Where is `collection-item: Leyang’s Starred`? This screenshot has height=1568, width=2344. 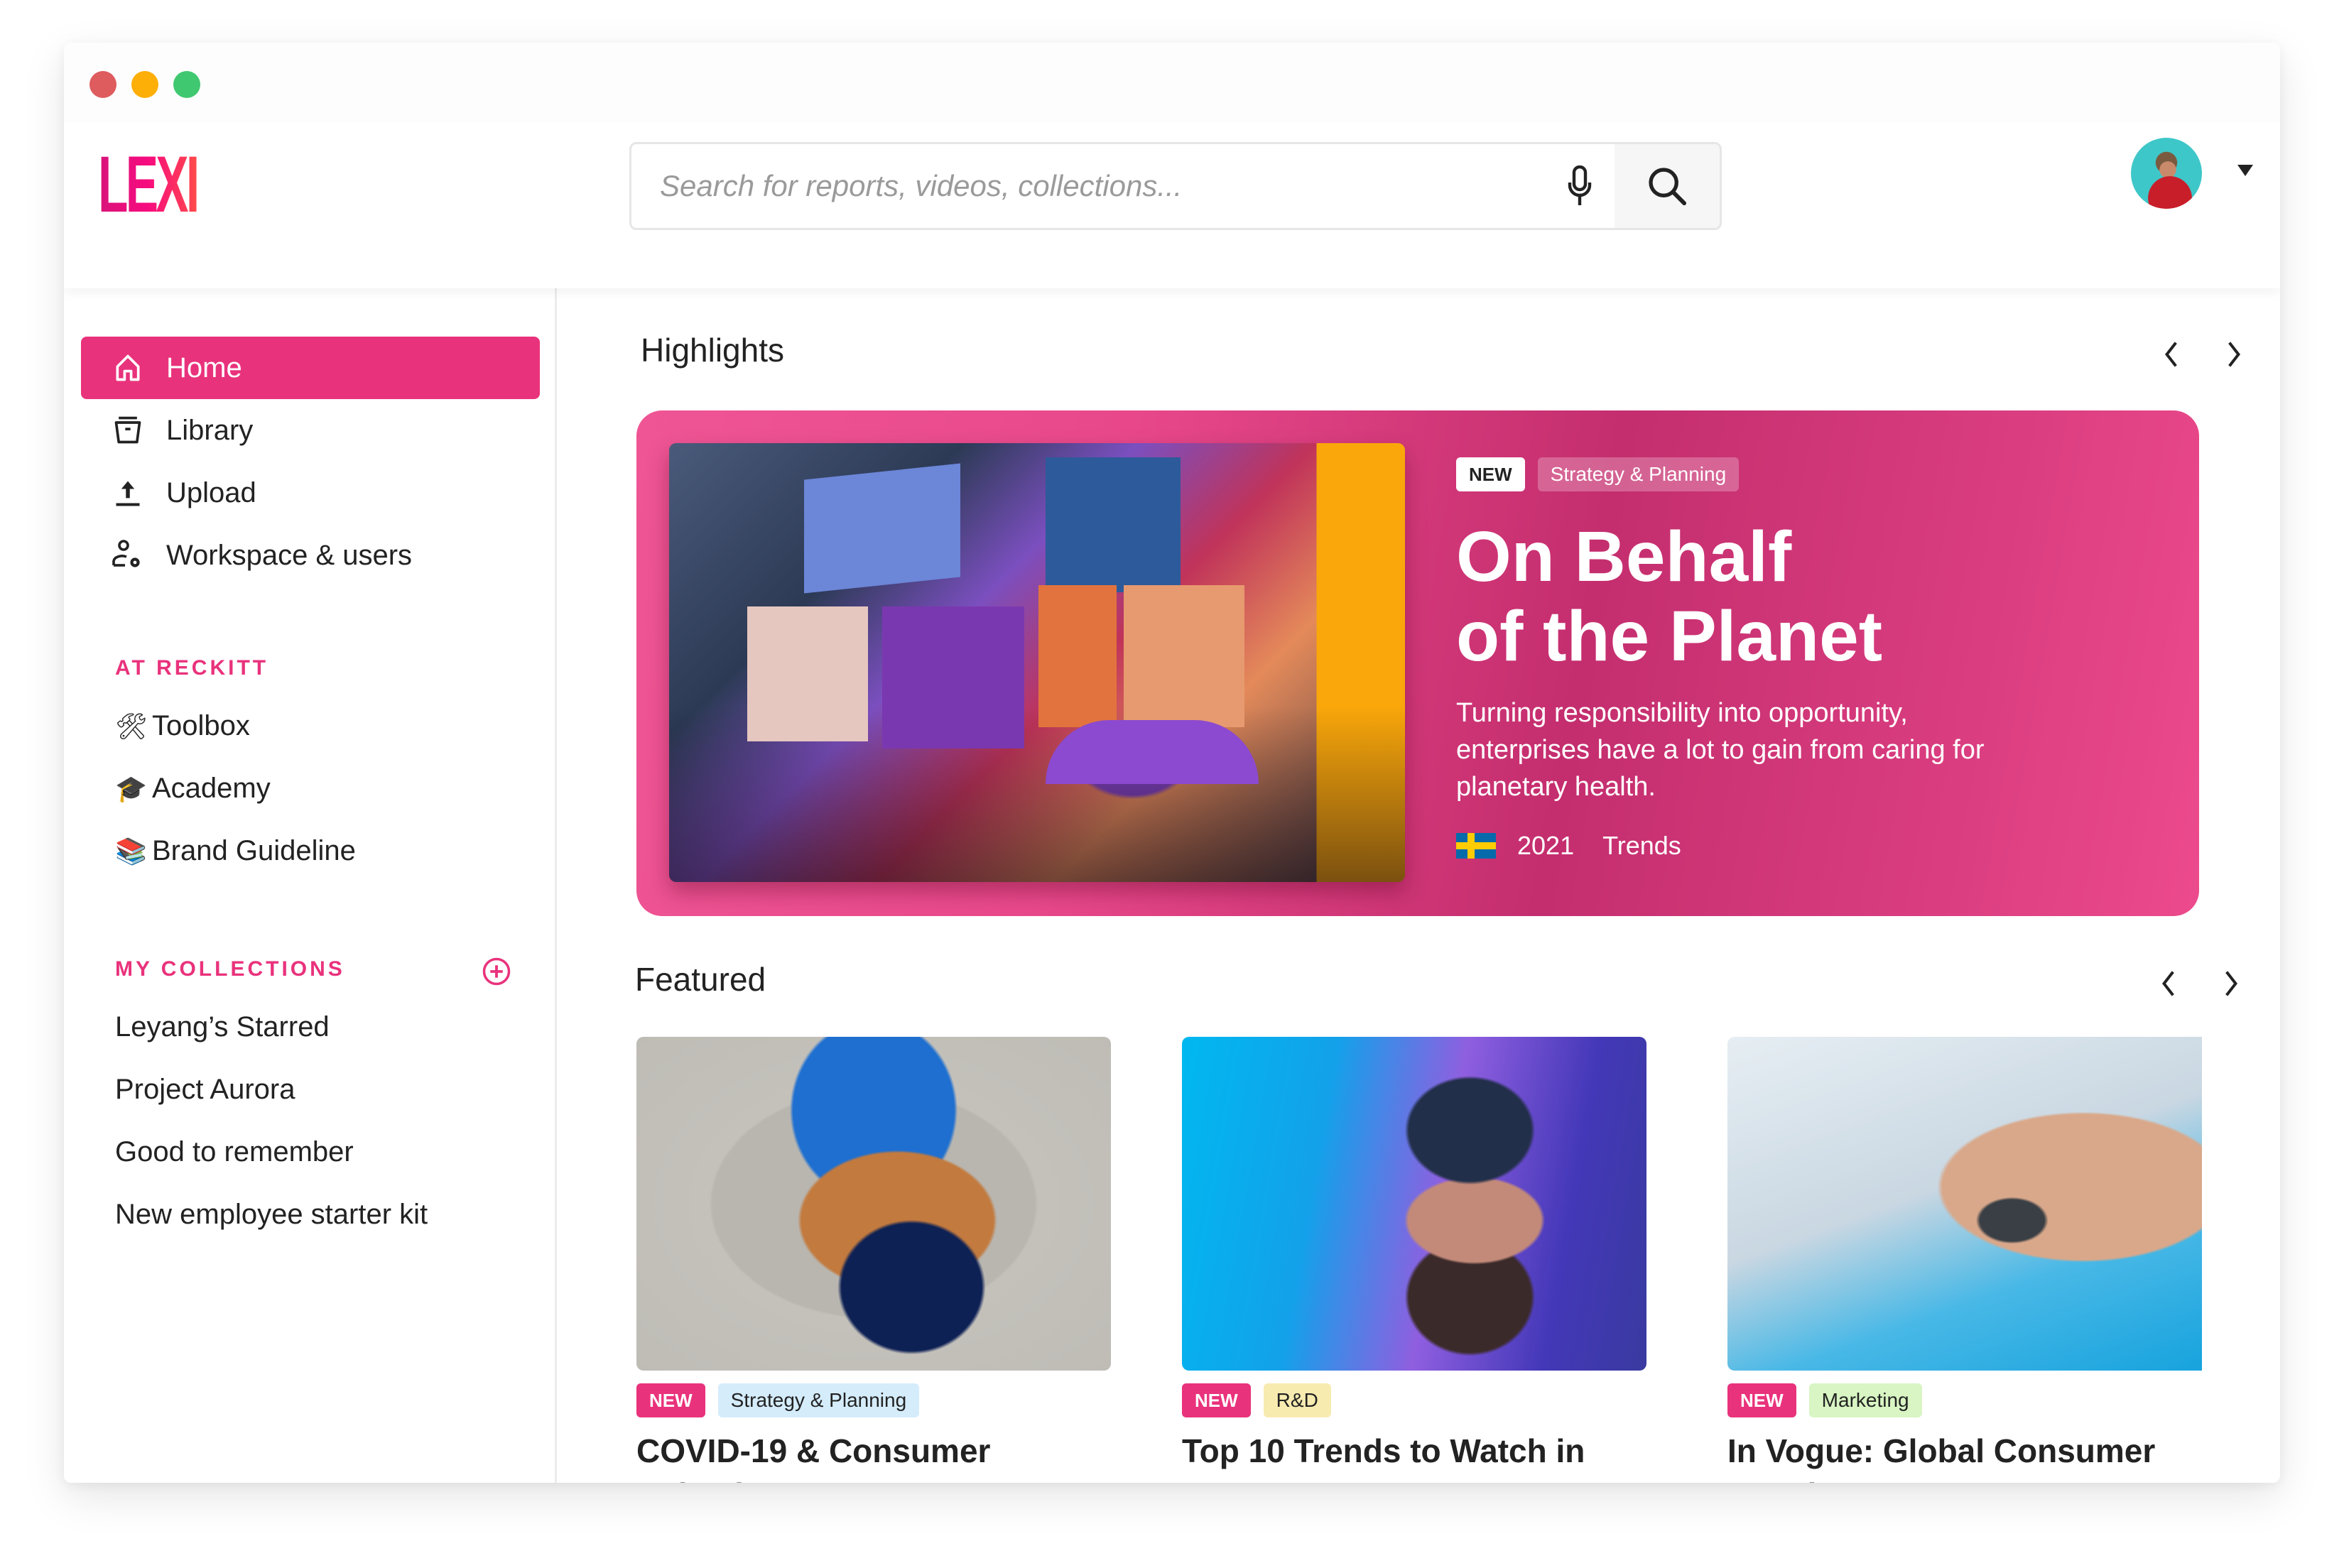 collection-item: Leyang’s Starred is located at coordinates (223, 1027).